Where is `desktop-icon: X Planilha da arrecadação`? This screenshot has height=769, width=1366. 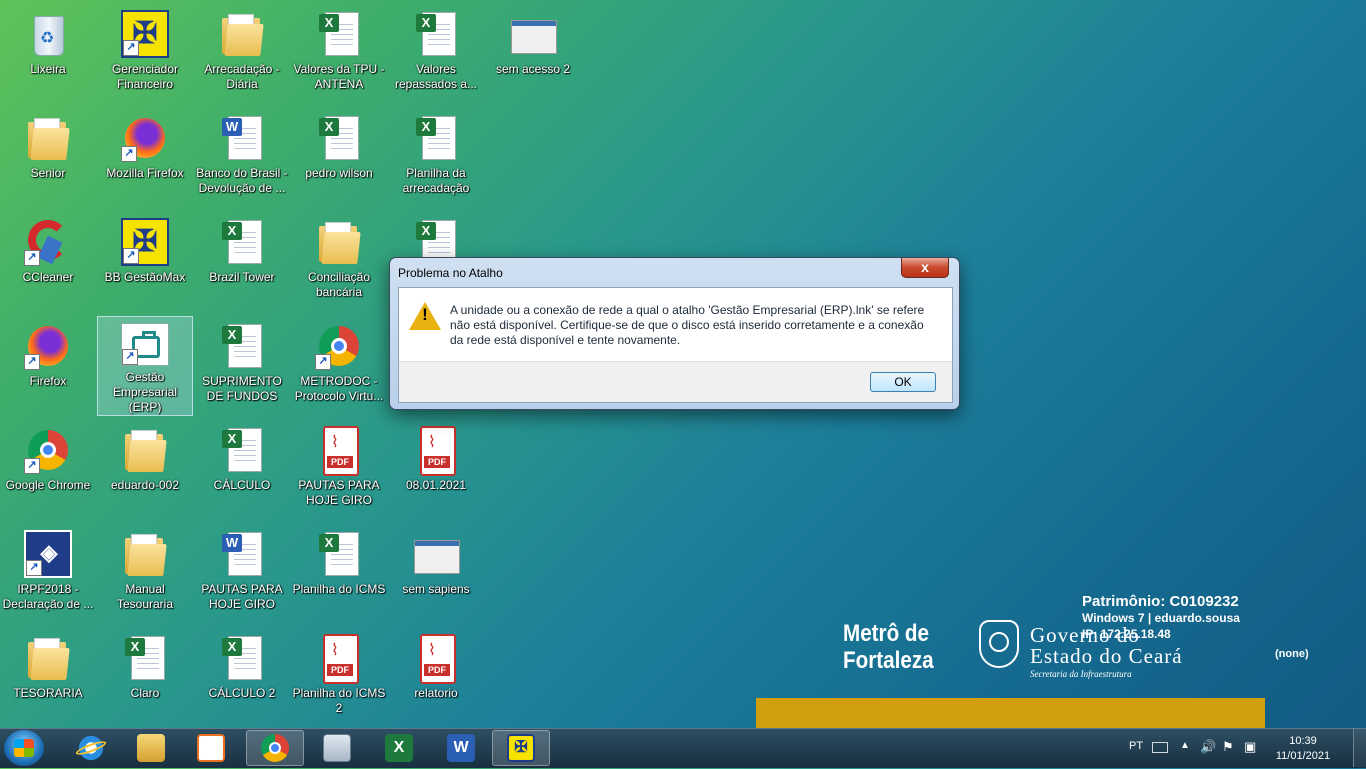 desktop-icon: X Planilha da arrecadação is located at coordinates (436, 158).